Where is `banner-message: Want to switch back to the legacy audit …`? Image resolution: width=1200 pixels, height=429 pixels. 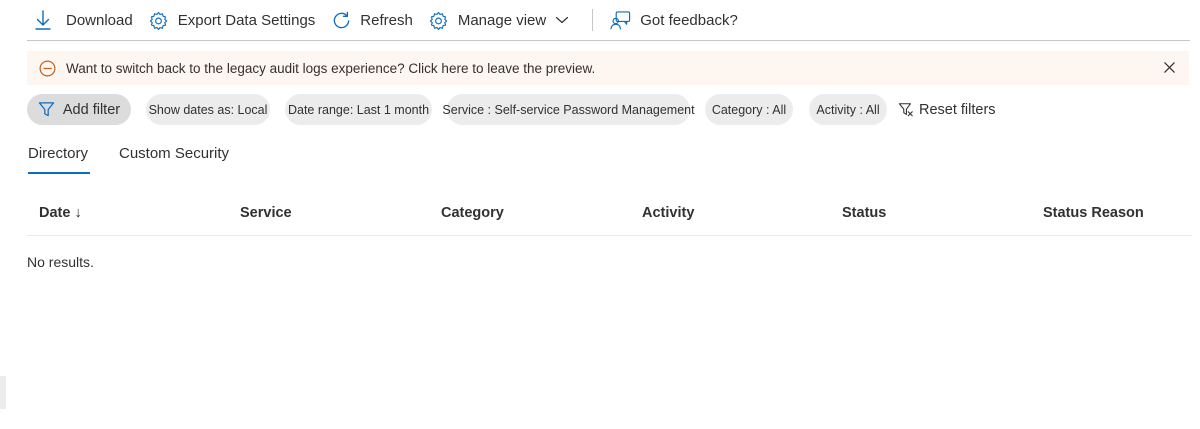
banner-message: Want to switch back to the legacy audit … is located at coordinates (330, 68).